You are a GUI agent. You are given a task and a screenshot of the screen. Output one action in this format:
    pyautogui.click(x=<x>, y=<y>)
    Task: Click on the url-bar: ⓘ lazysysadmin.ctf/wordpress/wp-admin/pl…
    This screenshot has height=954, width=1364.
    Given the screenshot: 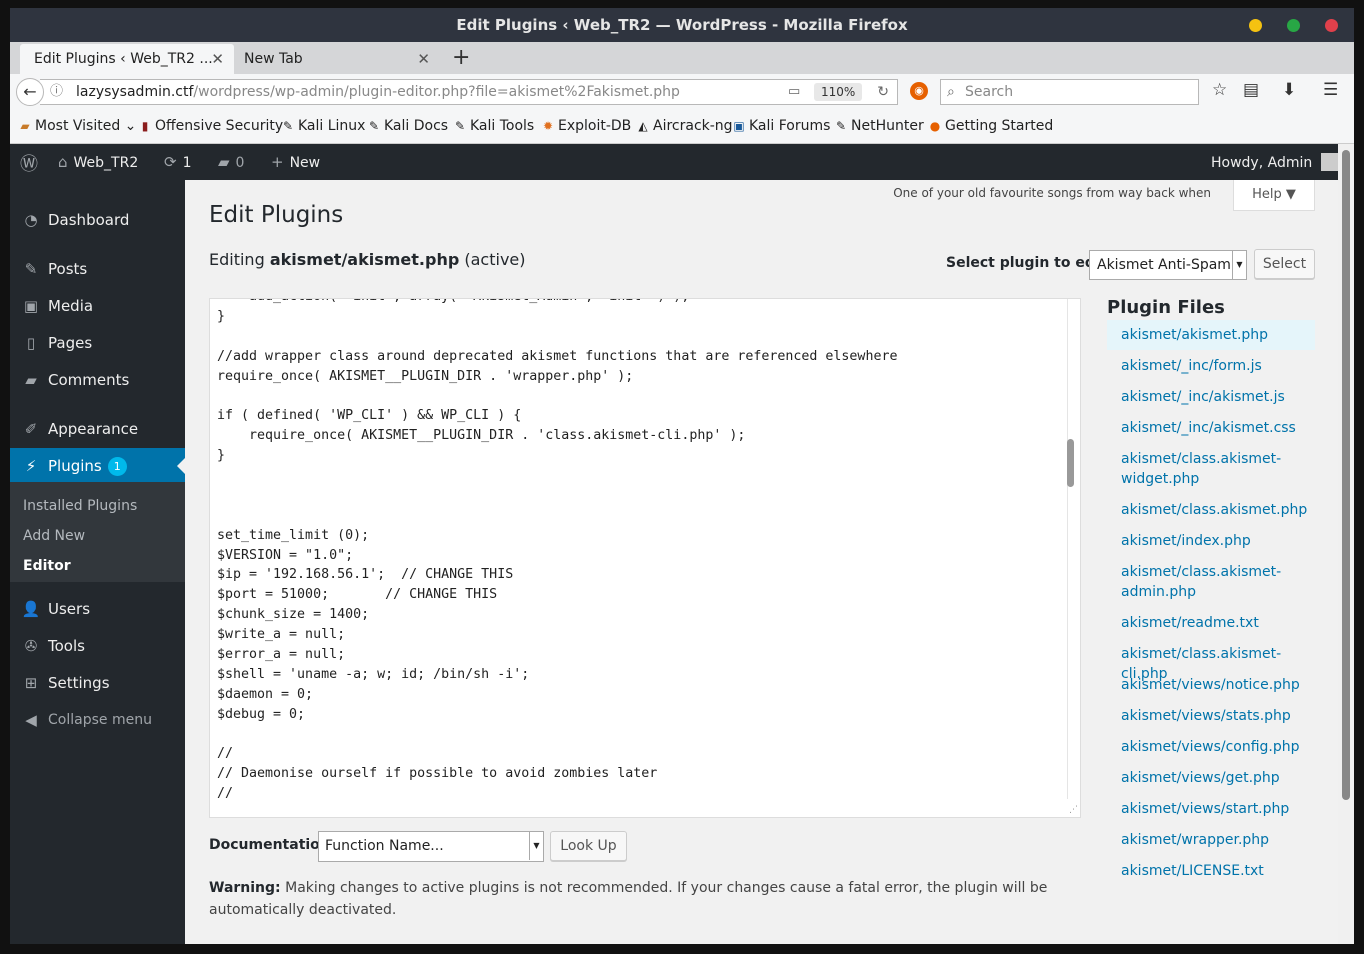 What is the action you would take?
    pyautogui.click(x=469, y=92)
    